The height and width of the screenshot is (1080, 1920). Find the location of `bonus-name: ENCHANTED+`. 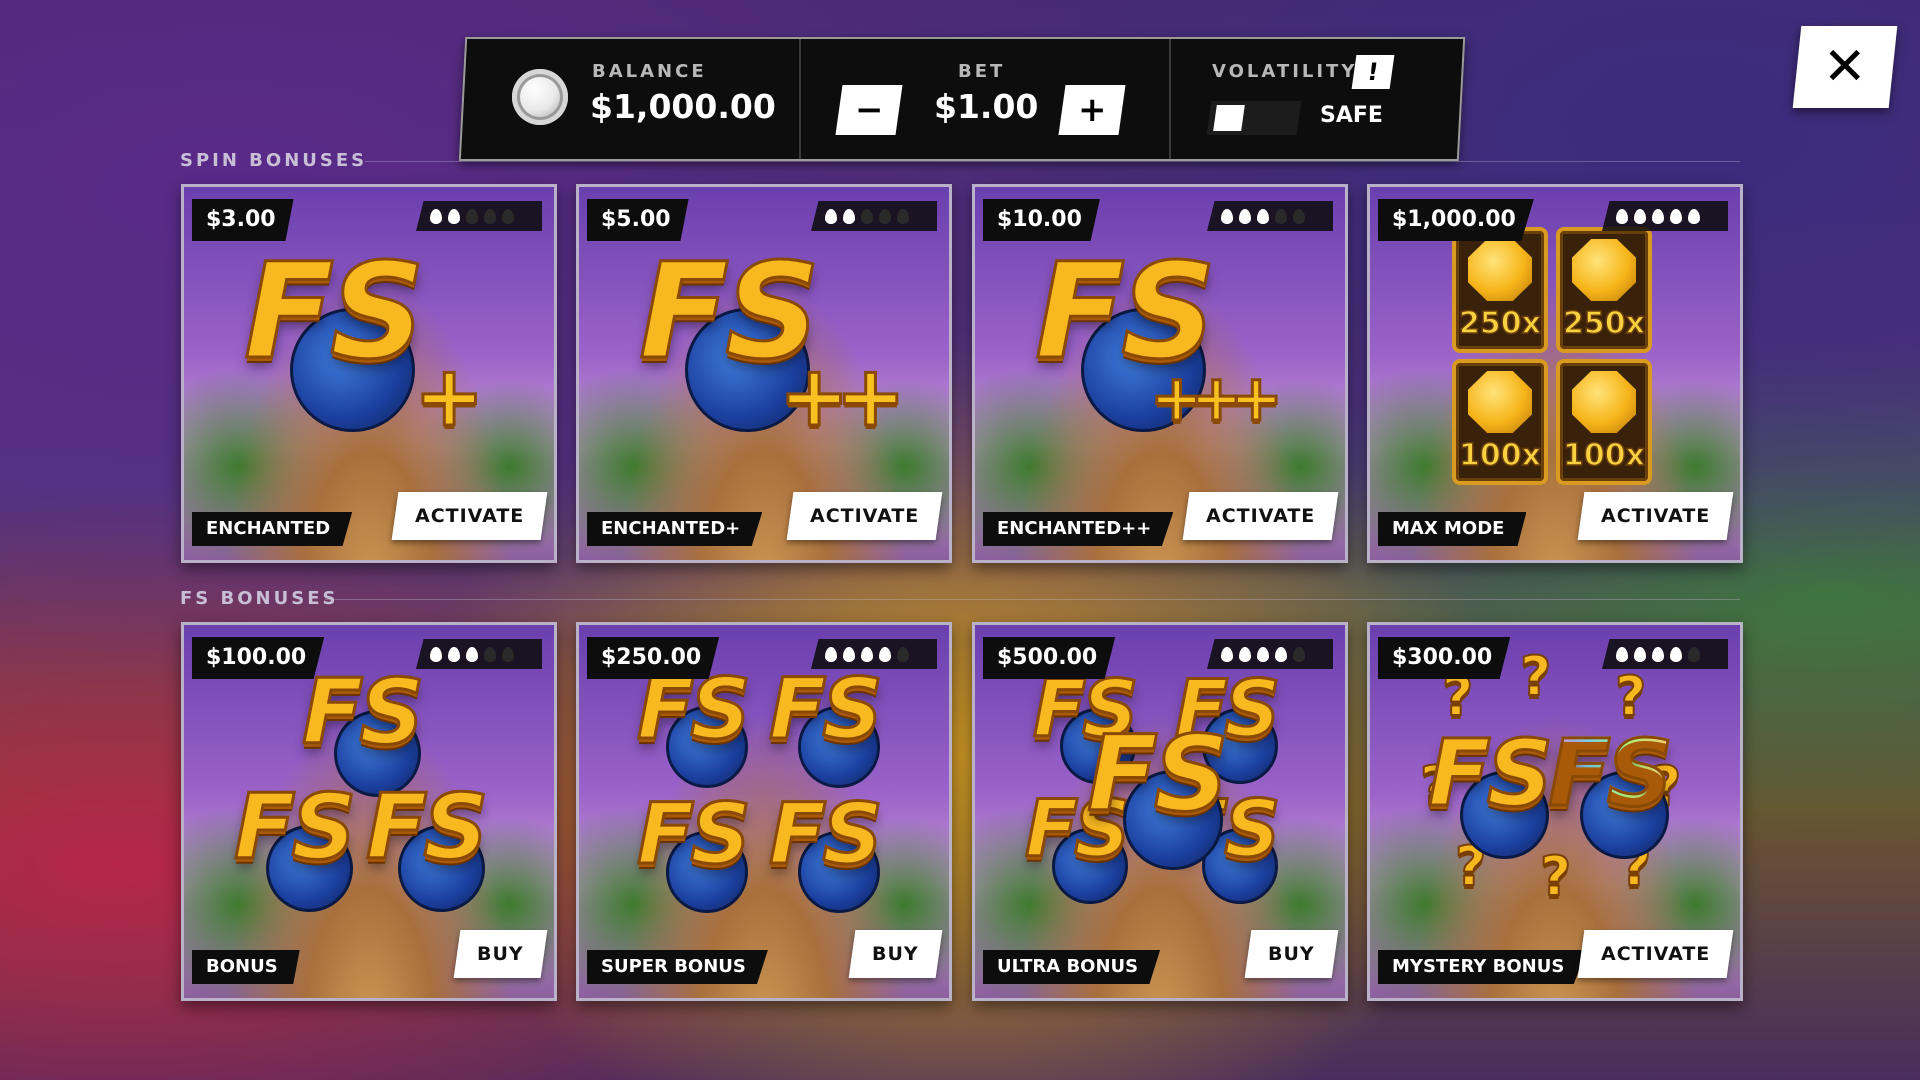

bonus-name: ENCHANTED+ is located at coordinates (675, 529).